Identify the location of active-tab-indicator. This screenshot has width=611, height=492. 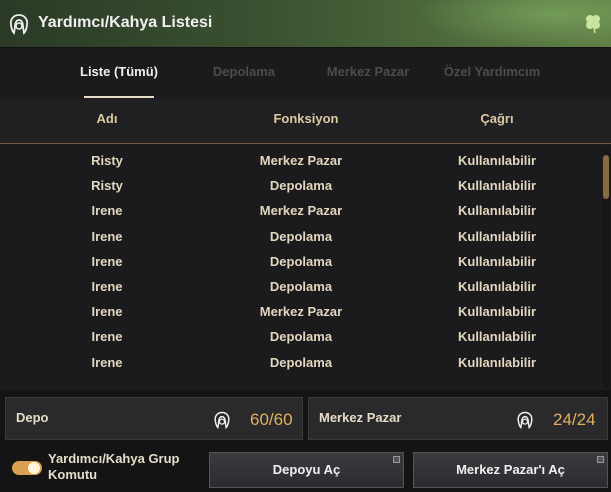
(119, 97).